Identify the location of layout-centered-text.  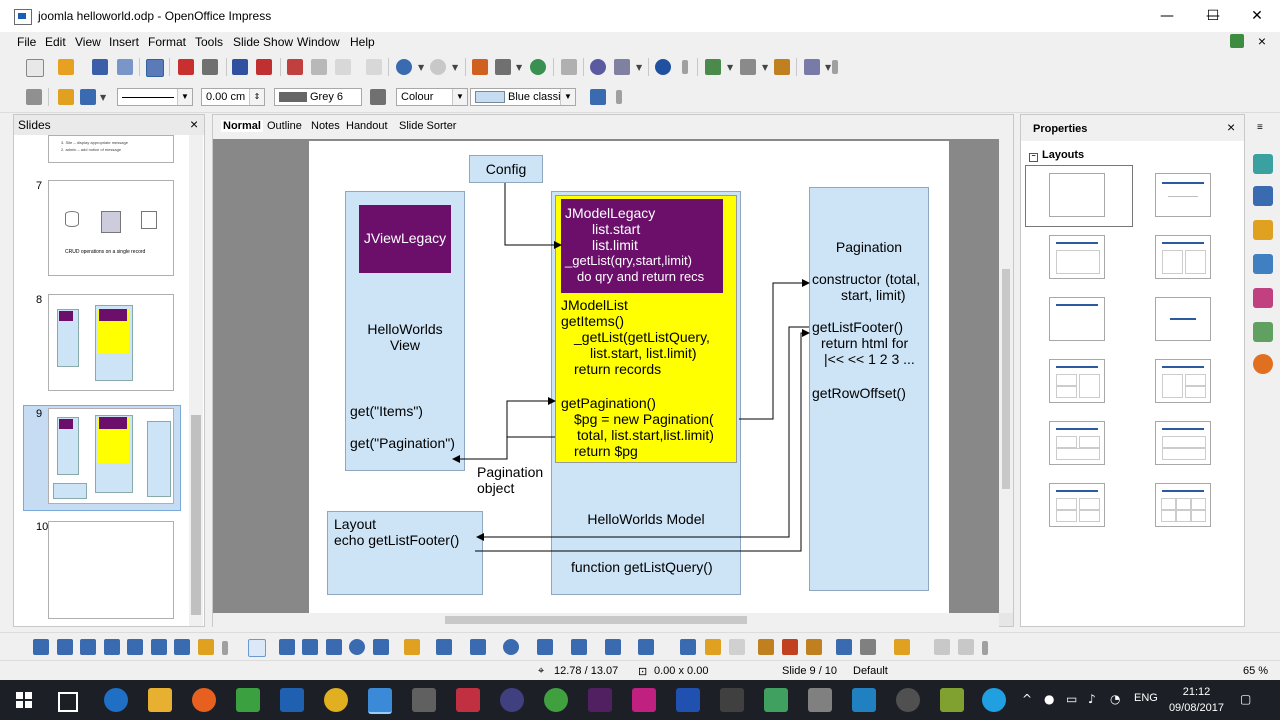
(1183, 319).